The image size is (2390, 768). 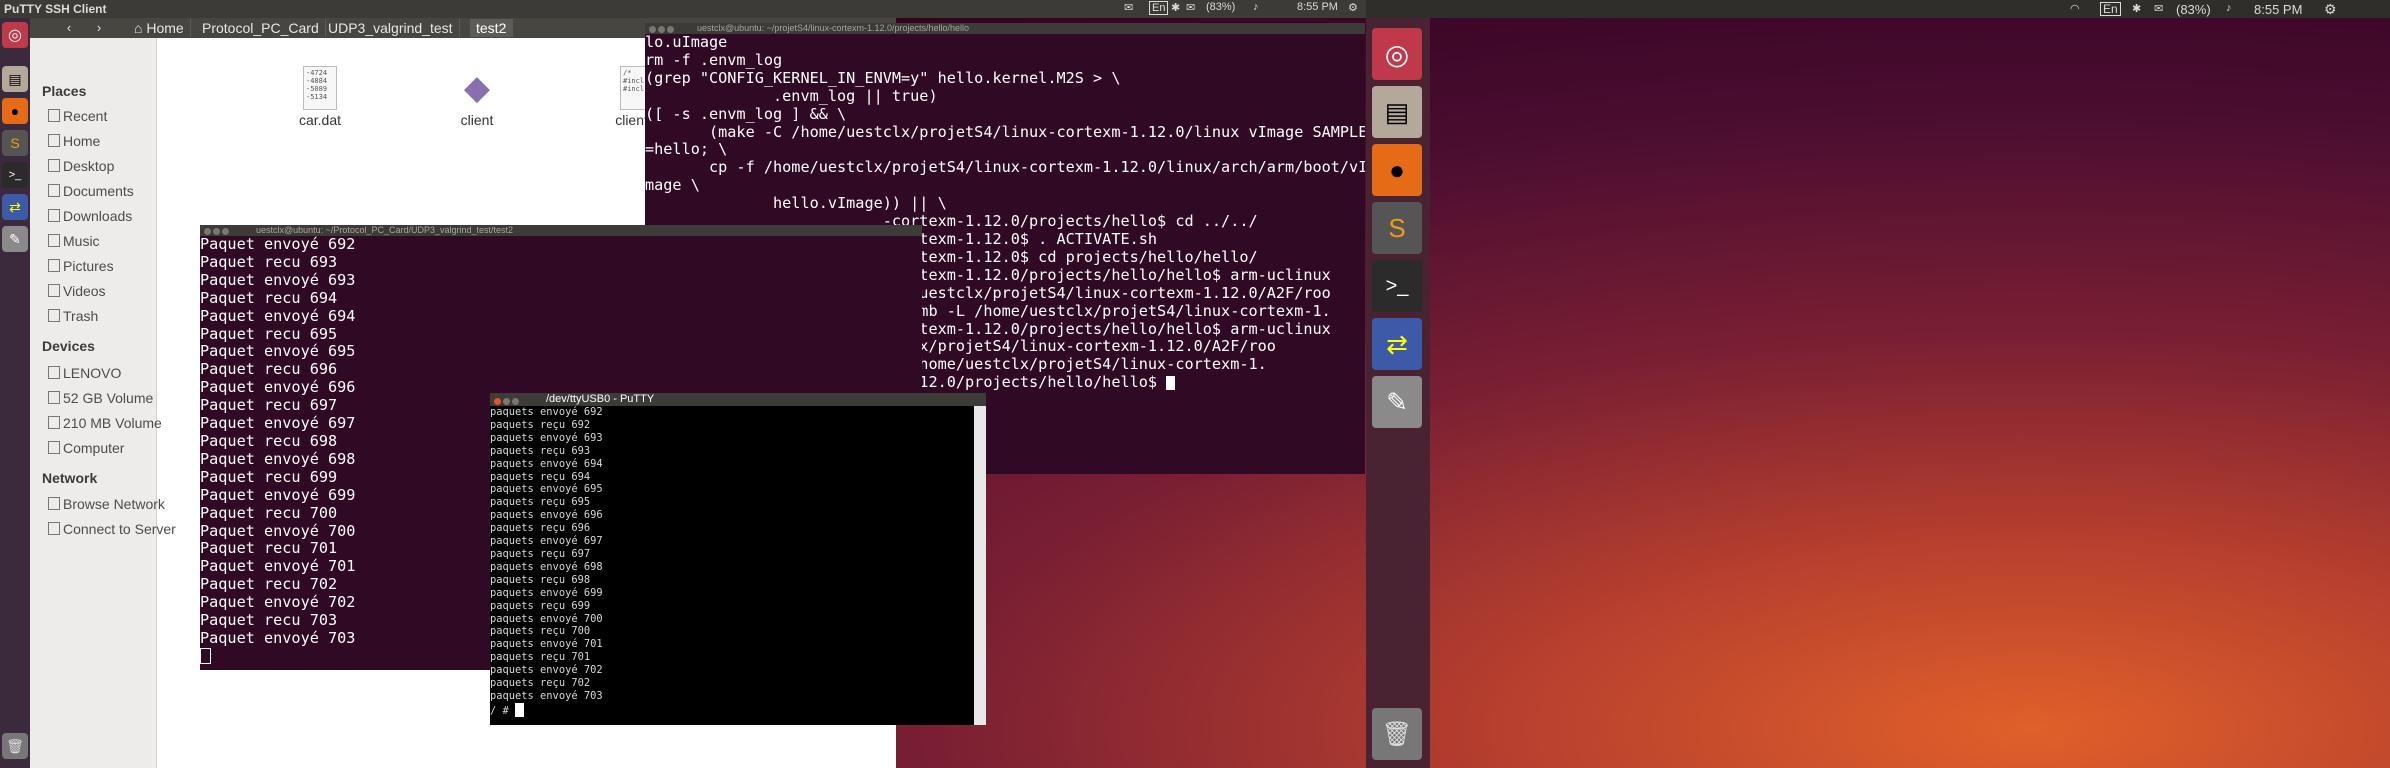 What do you see at coordinates (796, 203) in the screenshot?
I see `terminal-line: hello.vImage)) || \` at bounding box center [796, 203].